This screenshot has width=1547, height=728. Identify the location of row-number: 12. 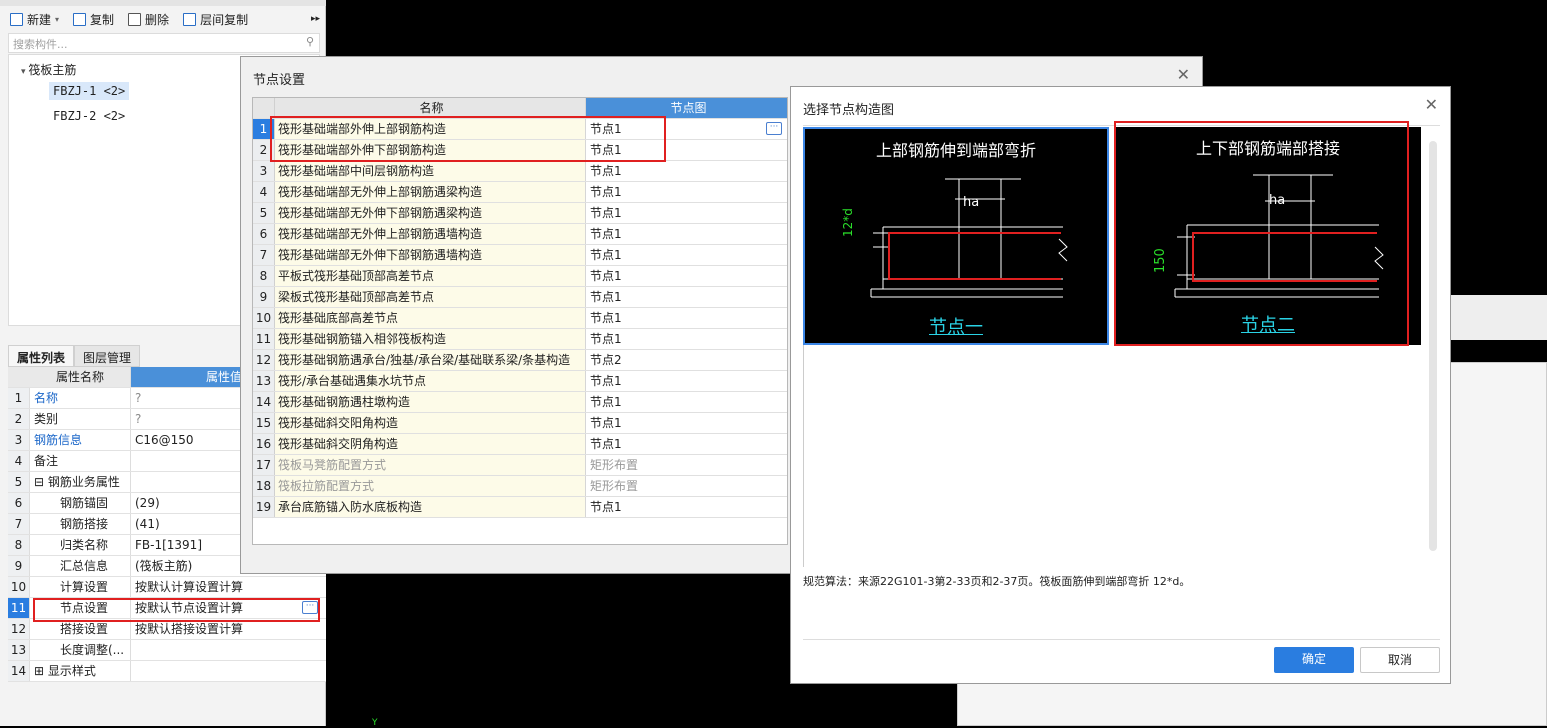
(19, 629).